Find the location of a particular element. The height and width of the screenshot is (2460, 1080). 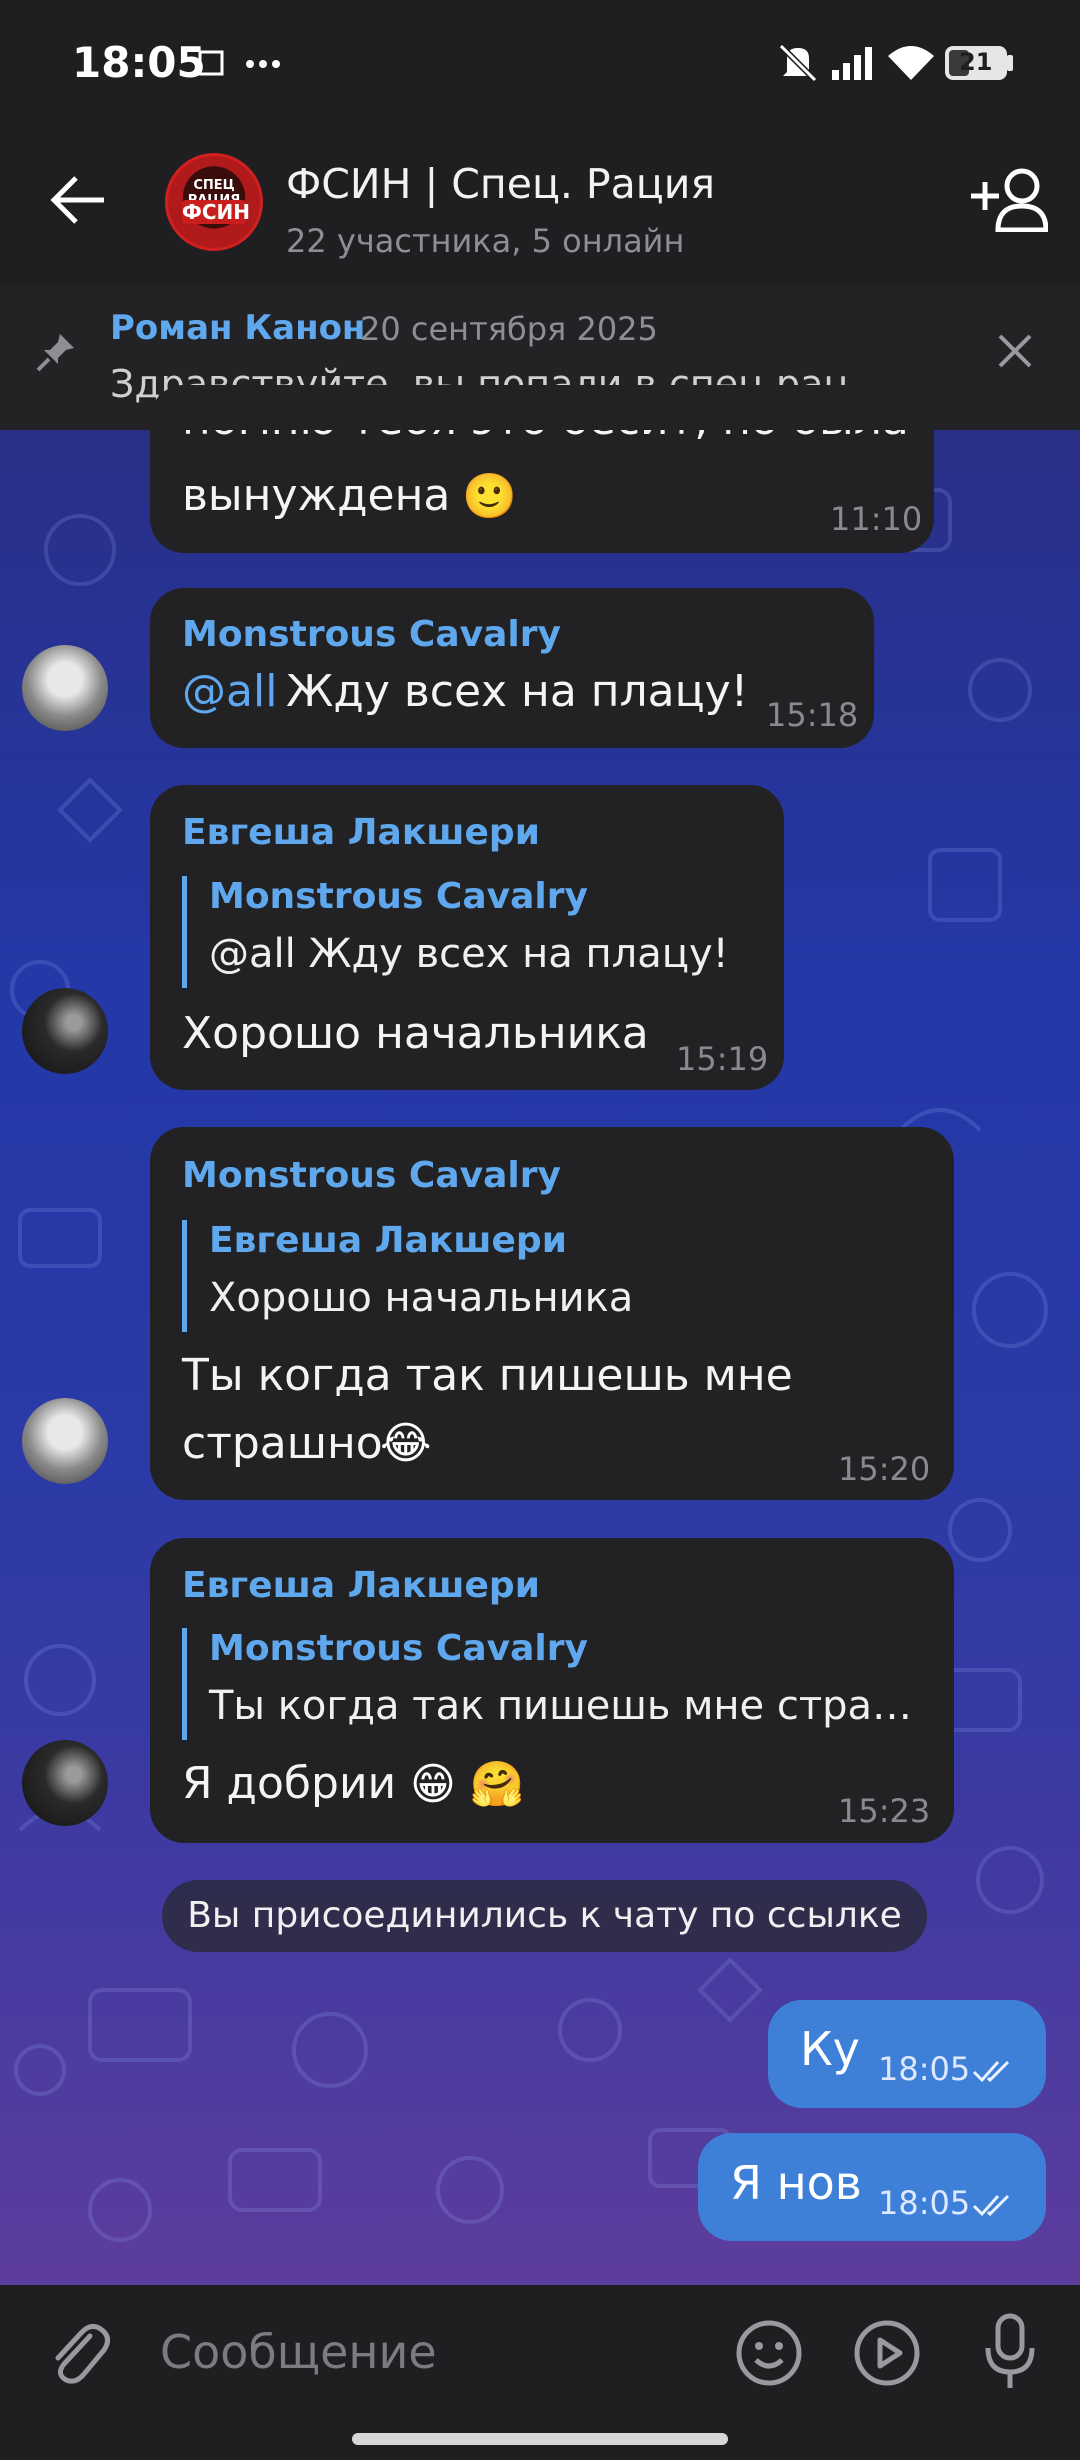

grin-hug-emoji: 😁 🤗 is located at coordinates (467, 1784).